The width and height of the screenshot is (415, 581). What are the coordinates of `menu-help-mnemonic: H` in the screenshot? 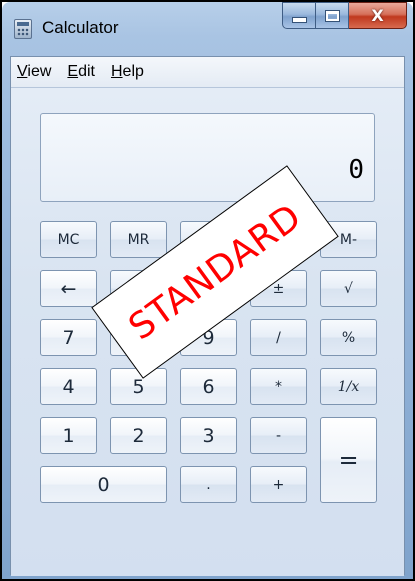 It's located at (116, 71).